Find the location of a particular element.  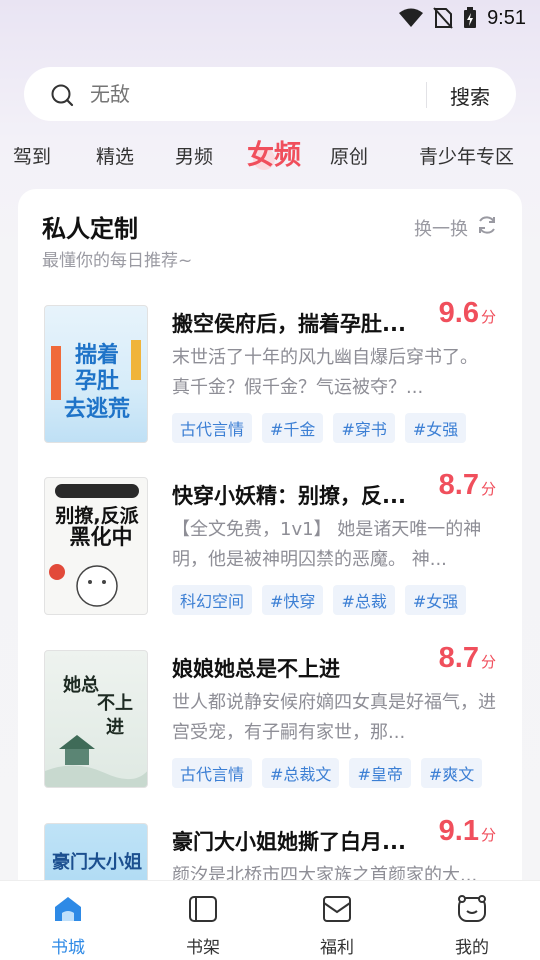

wifi-icon is located at coordinates (411, 18).